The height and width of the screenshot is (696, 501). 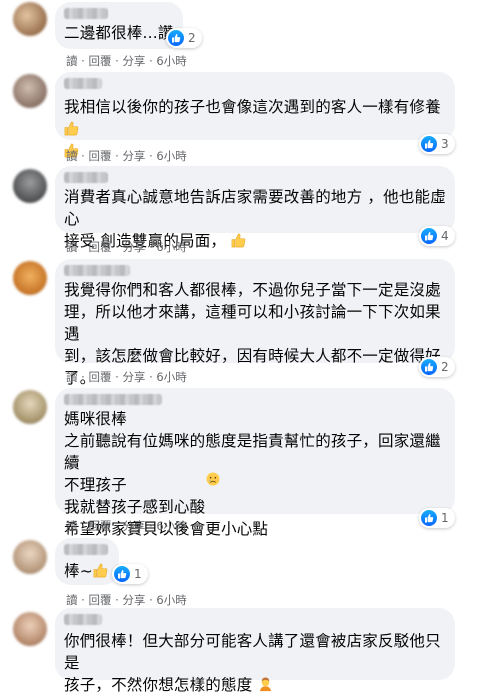 I want to click on reaction-badge: 4, so click(x=437, y=236).